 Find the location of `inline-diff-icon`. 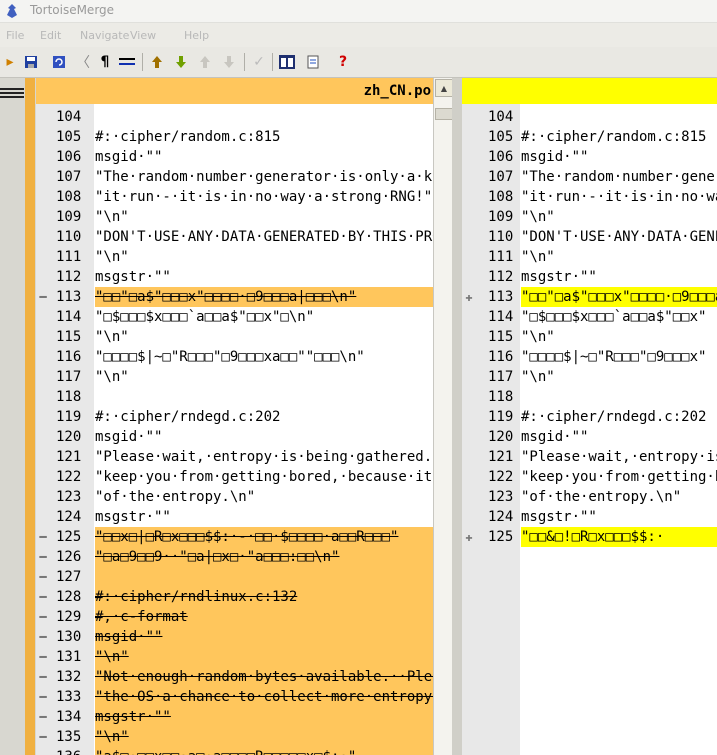

inline-diff-icon is located at coordinates (127, 62).